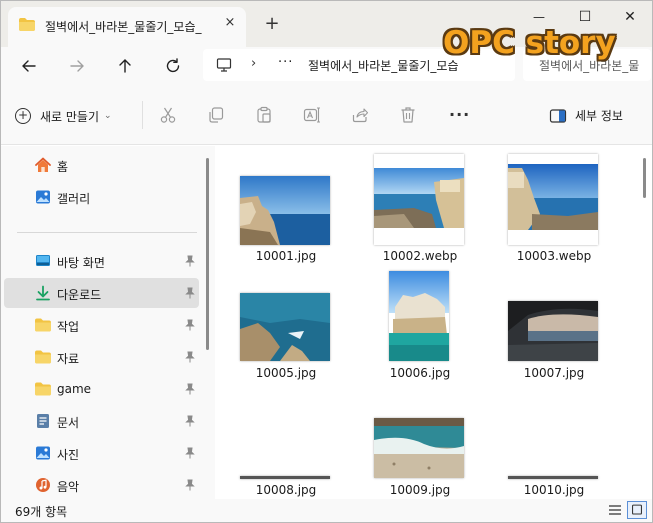  Describe the element at coordinates (74, 199) in the screenshot. I see `sidebar-item-label: 갤러리` at that location.